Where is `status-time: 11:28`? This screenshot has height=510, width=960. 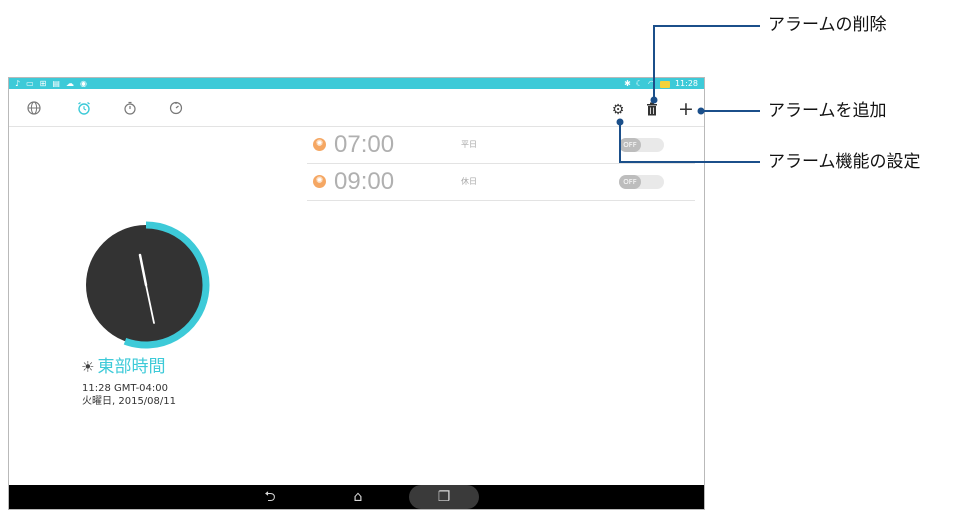 status-time: 11:28 is located at coordinates (686, 83).